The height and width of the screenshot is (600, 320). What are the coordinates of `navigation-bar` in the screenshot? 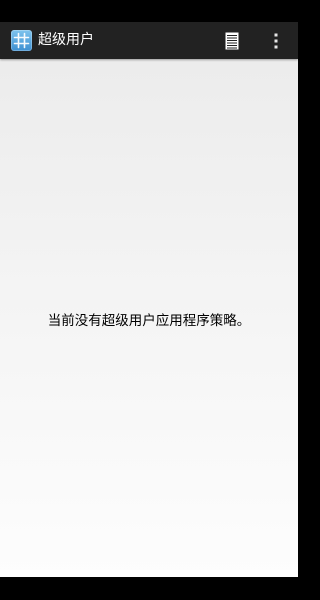 It's located at (149, 588).